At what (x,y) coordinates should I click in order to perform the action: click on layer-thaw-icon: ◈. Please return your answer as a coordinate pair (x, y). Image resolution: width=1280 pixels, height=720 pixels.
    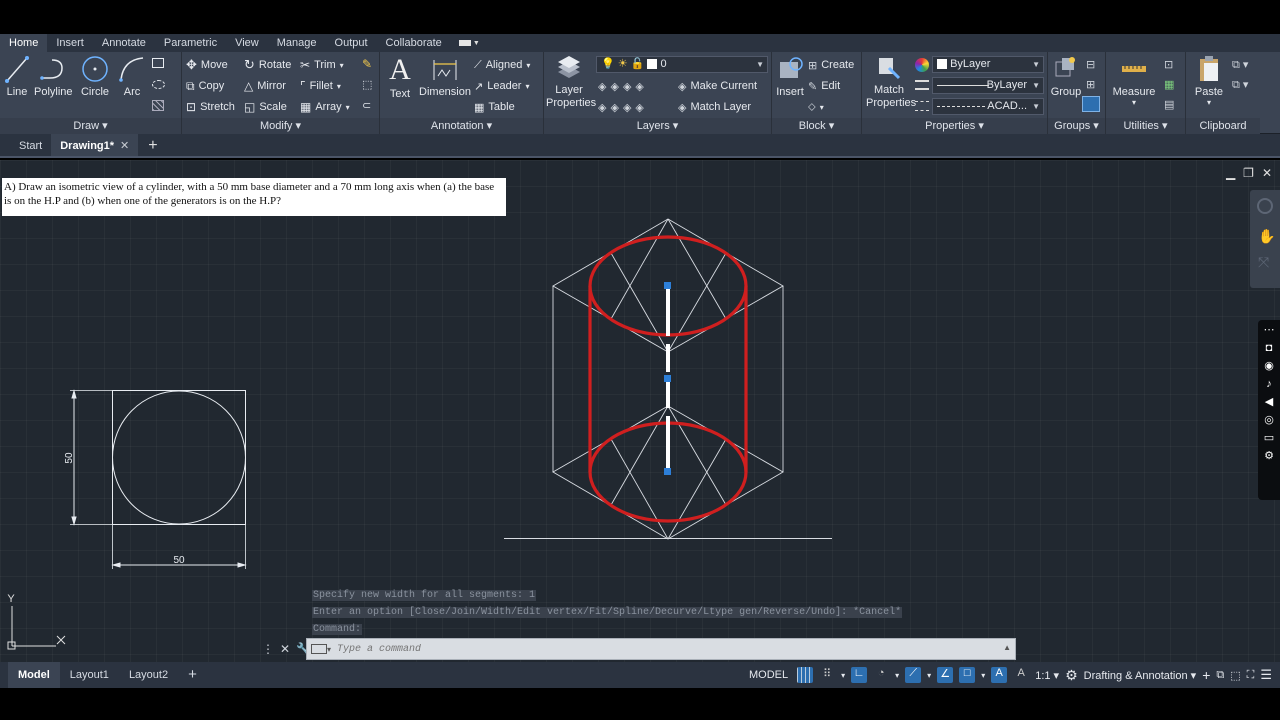
    Looking at the image, I should click on (627, 107).